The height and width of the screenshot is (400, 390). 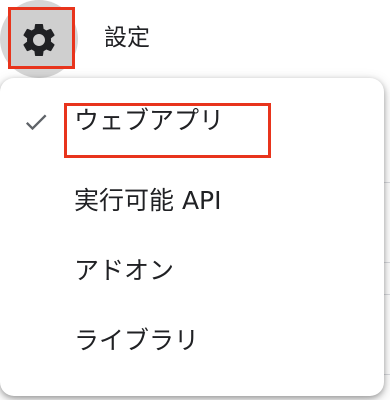 What do you see at coordinates (124, 270) in the screenshot?
I see `menu-item-label: アドオン` at bounding box center [124, 270].